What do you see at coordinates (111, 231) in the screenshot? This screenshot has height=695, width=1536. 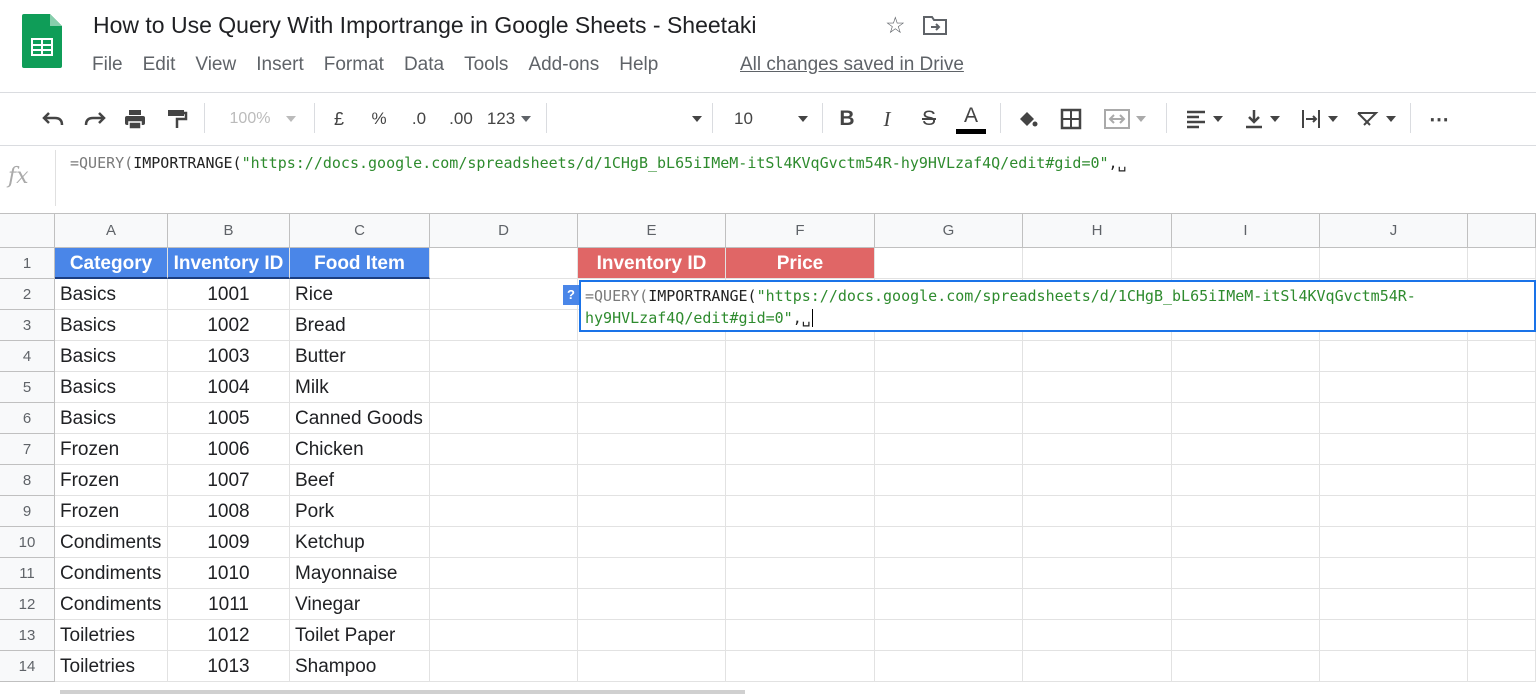 I see `column-header: A` at bounding box center [111, 231].